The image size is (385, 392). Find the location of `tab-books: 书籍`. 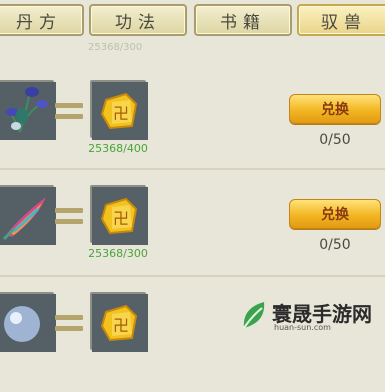

tab-books: 书籍 is located at coordinates (243, 20).